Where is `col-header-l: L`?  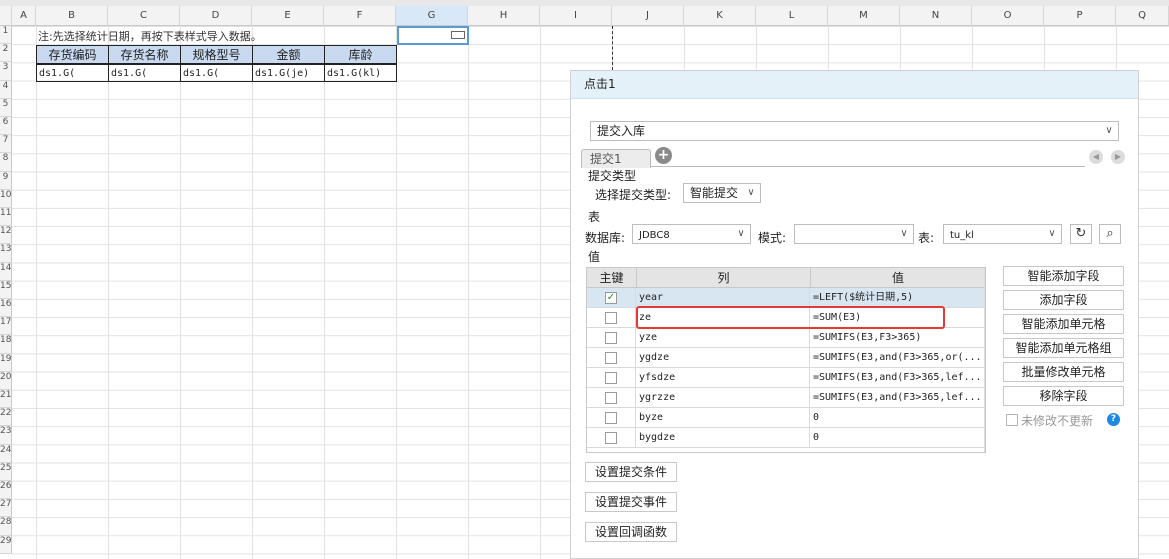
col-header-l: L is located at coordinates (792, 16).